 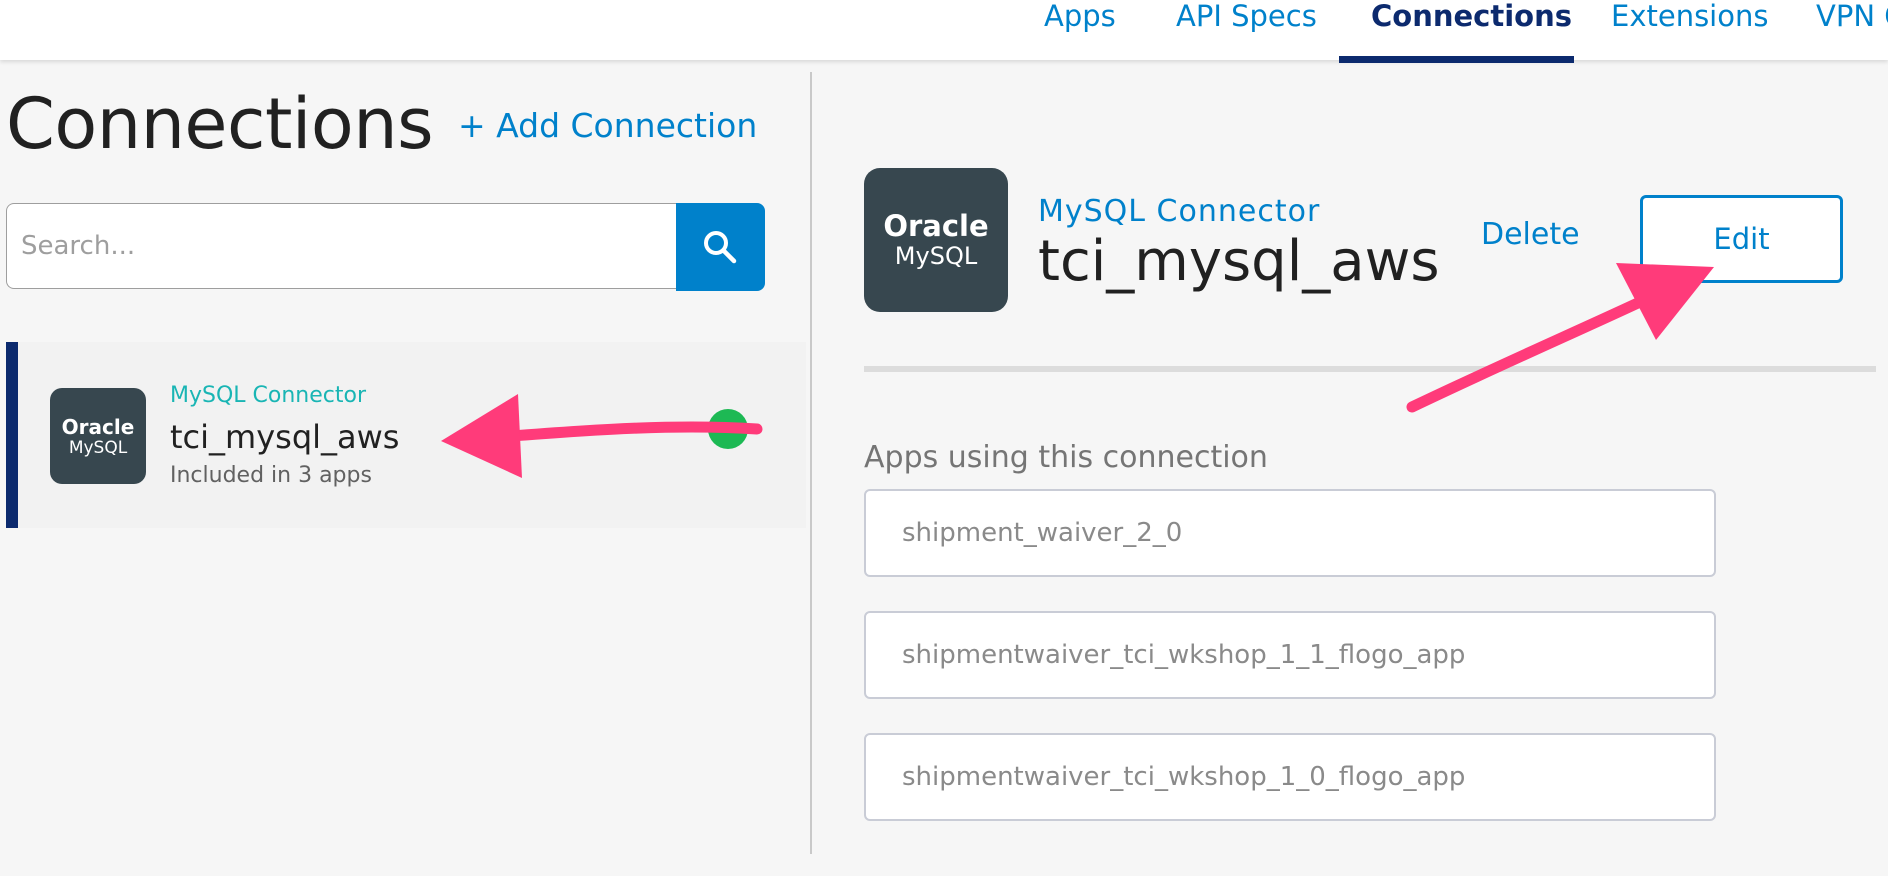 What do you see at coordinates (98, 427) in the screenshot?
I see `logo-brand: Oracle` at bounding box center [98, 427].